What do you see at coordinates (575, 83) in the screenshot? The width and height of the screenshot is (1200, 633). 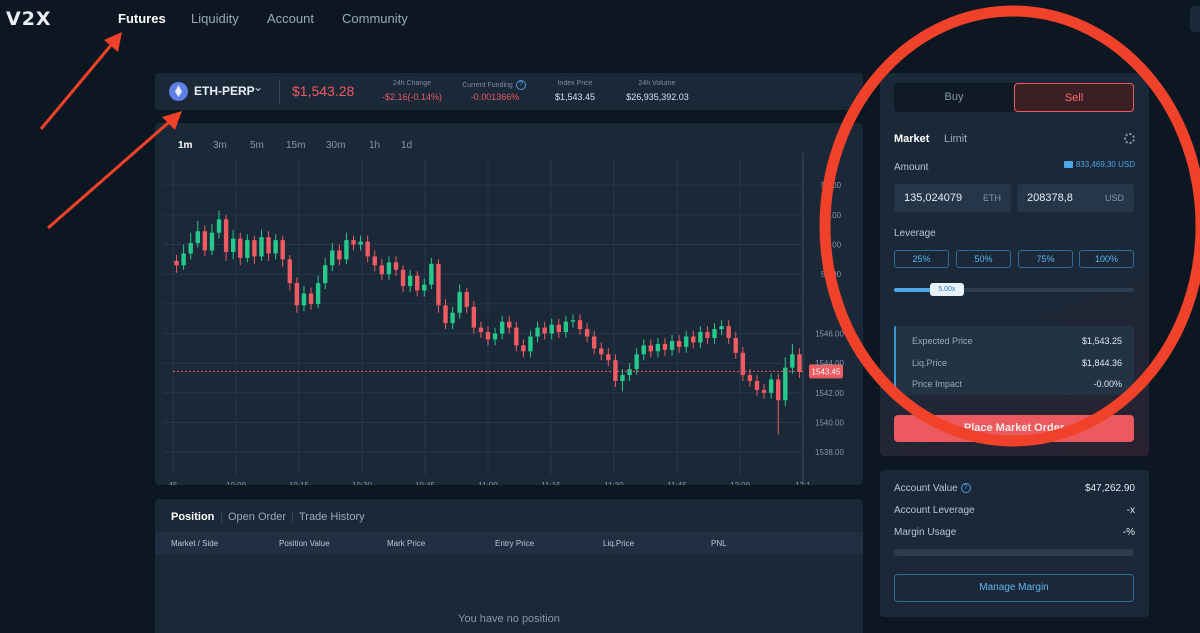 I see `stat-label-index-price: Index Price` at bounding box center [575, 83].